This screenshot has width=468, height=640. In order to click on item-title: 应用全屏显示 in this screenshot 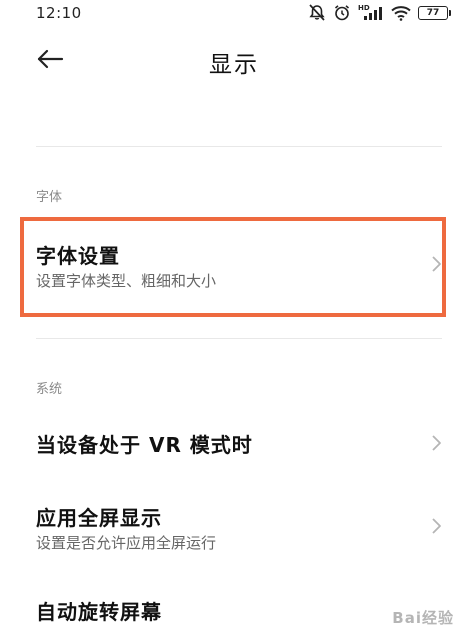, I will do `click(99, 518)`.